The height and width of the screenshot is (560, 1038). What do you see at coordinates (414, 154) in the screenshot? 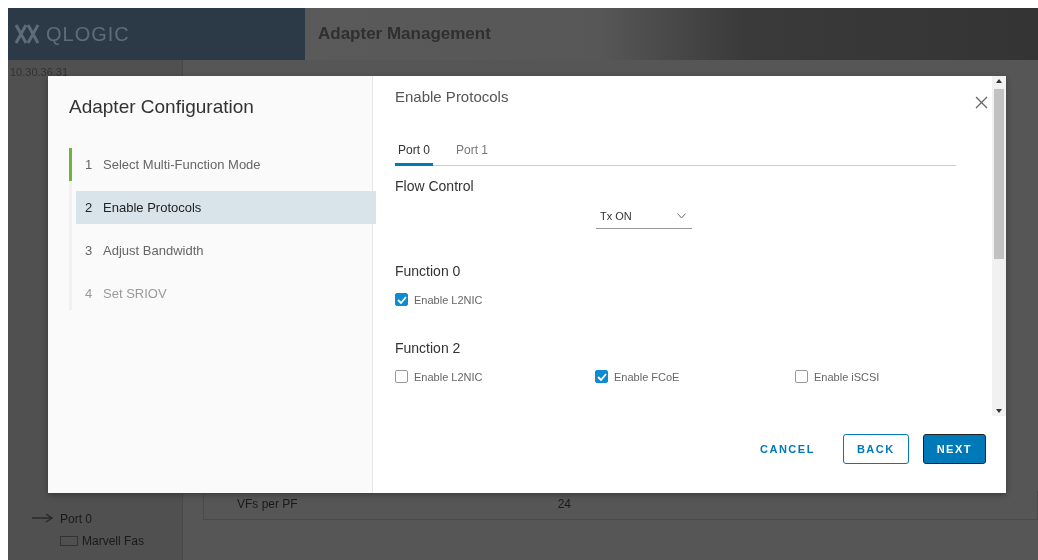
I see `port-tab: Port 0` at bounding box center [414, 154].